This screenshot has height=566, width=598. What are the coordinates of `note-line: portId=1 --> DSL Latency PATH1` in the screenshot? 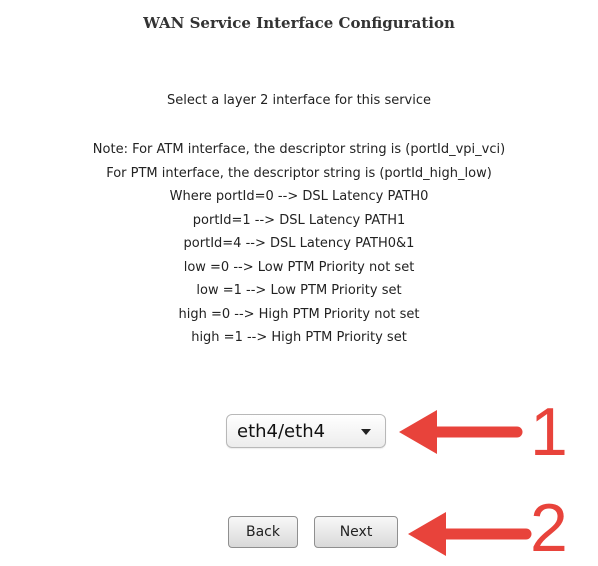 It's located at (299, 220).